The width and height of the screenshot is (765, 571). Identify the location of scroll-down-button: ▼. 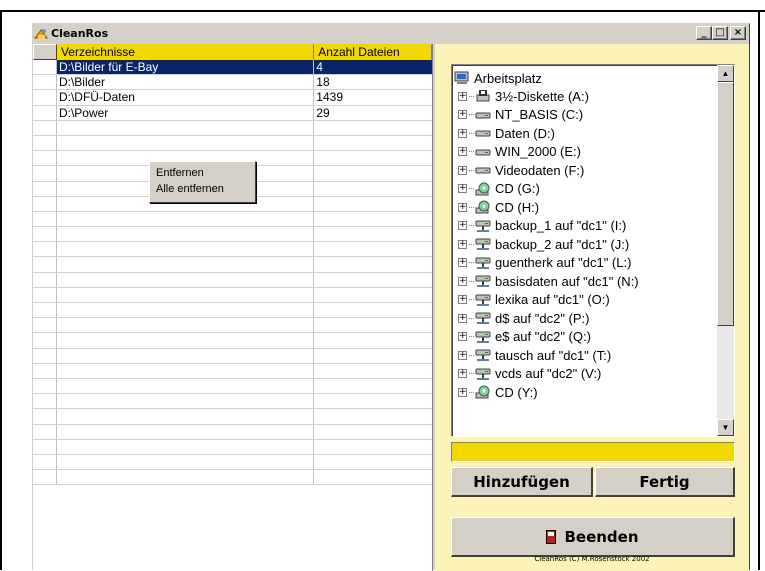
(725, 427).